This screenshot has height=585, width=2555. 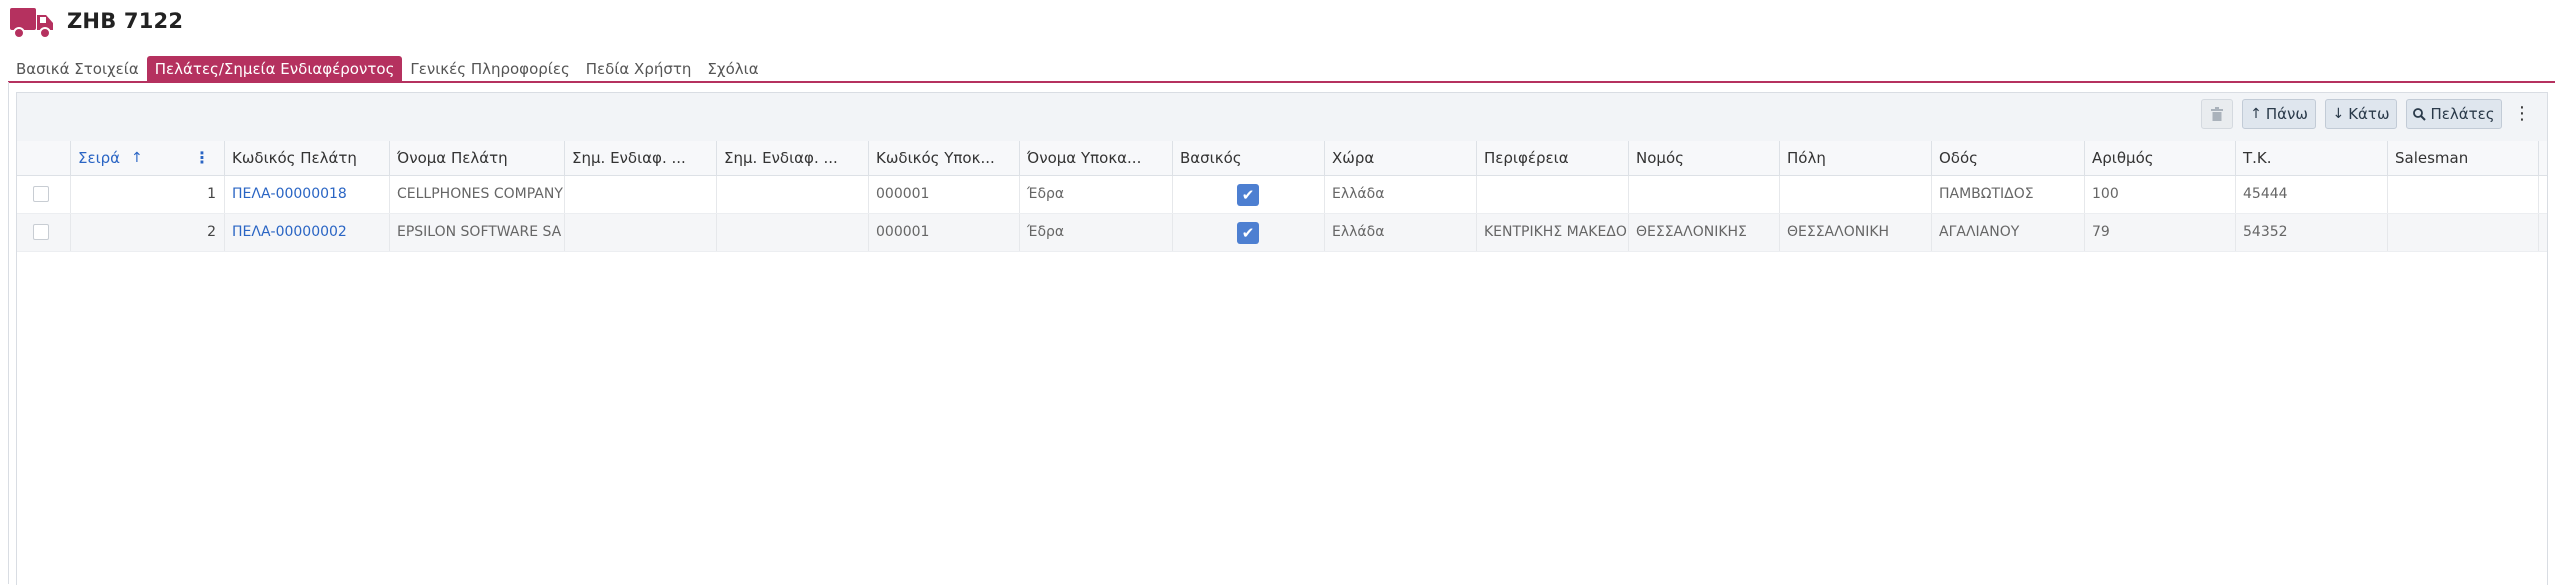 I want to click on tab-underline, so click(x=1281, y=82).